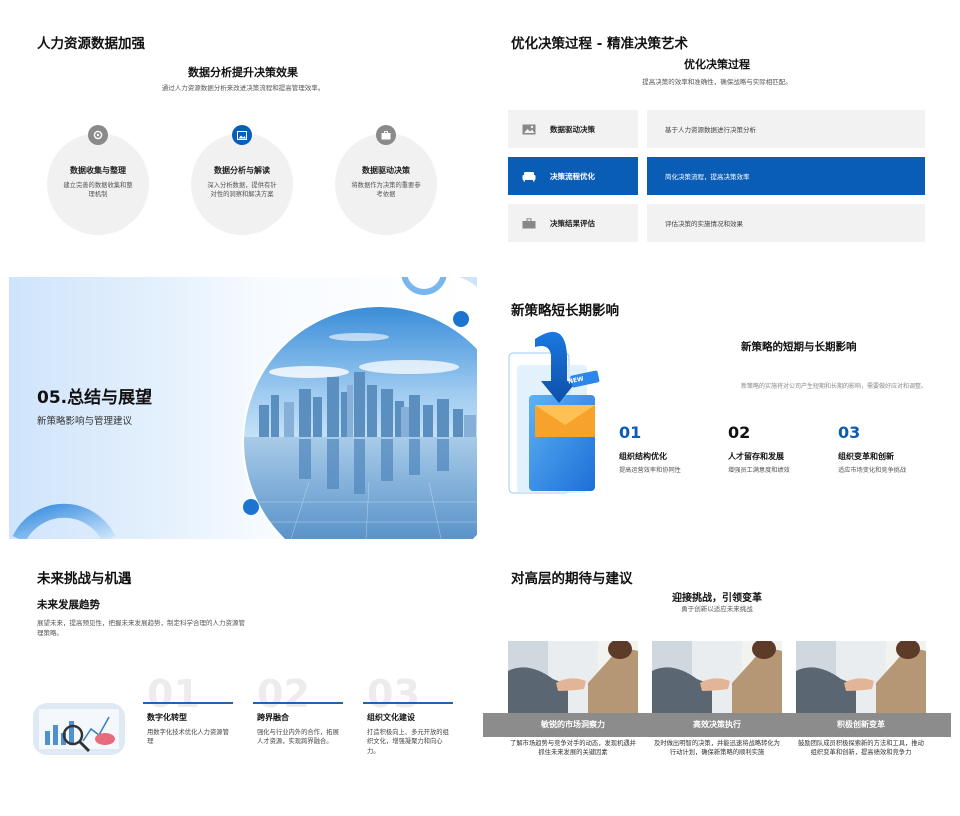  I want to click on row-label-evaluation: 决策结果评估, so click(573, 223).